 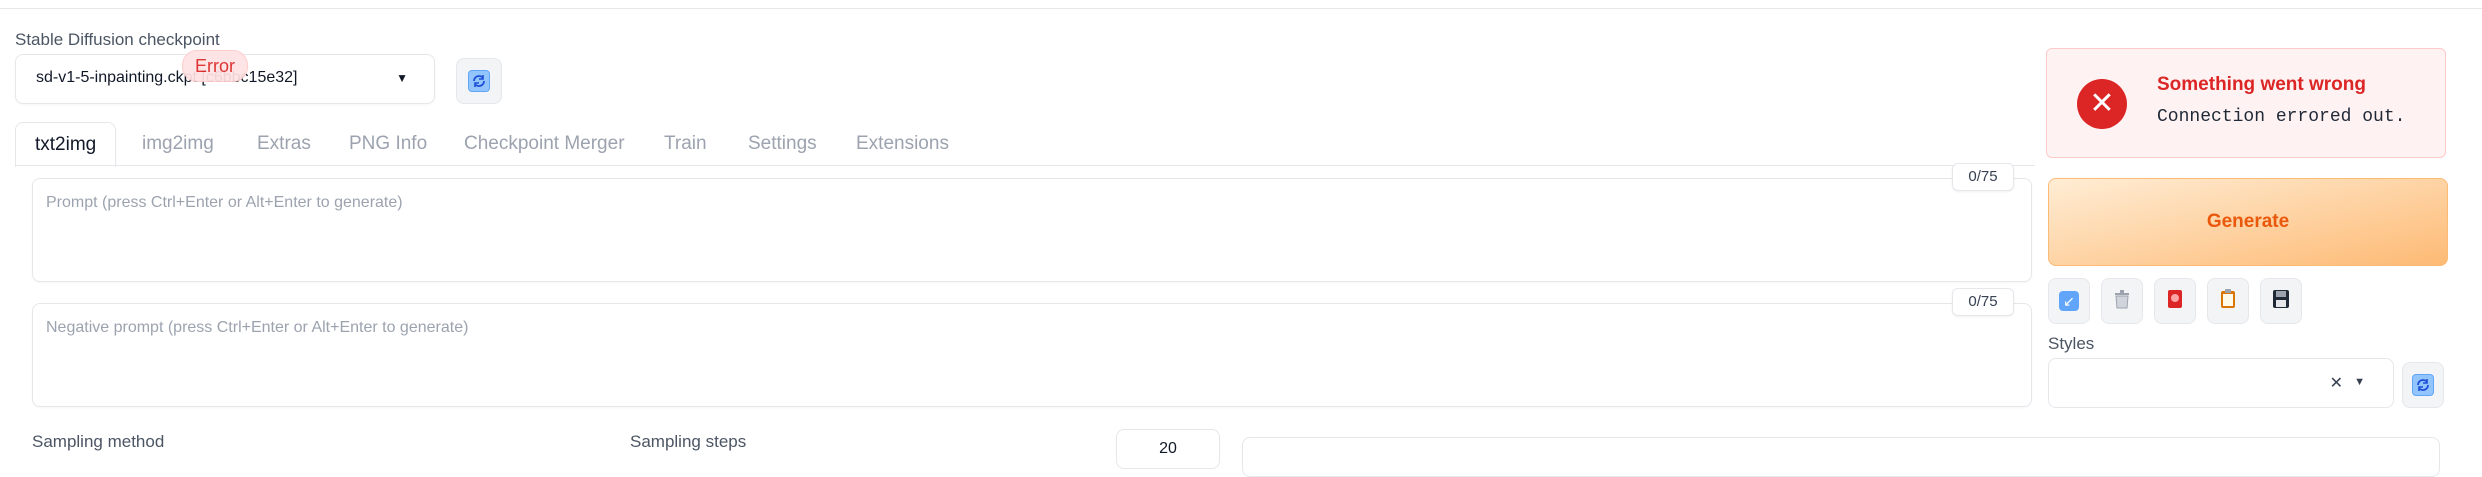 I want to click on sampling-steps-label: Sampling steps, so click(x=688, y=441).